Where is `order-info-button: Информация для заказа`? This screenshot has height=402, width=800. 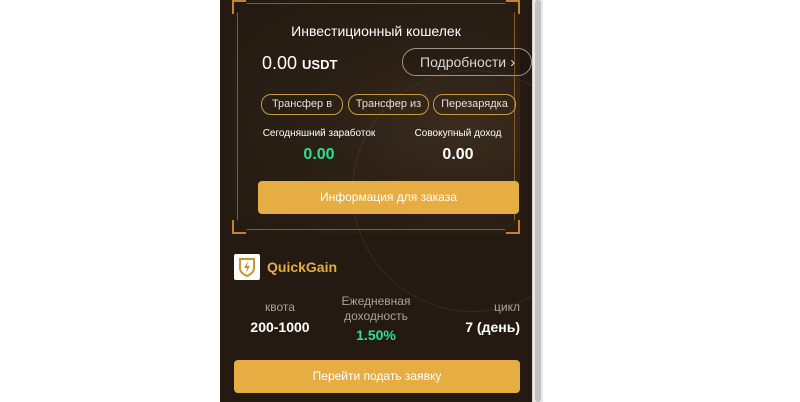 order-info-button: Информация для заказа is located at coordinates (388, 197).